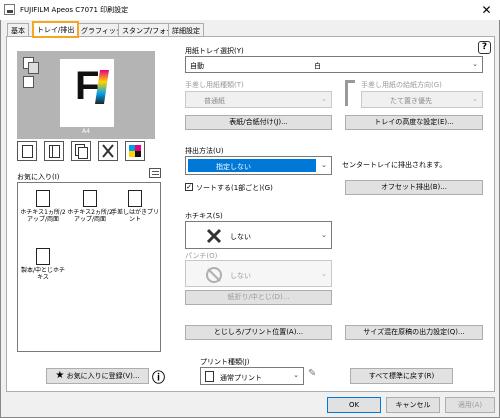 Image resolution: width=500 pixels, height=418 pixels. What do you see at coordinates (86, 131) in the screenshot?
I see `paper-size-label: A4` at bounding box center [86, 131].